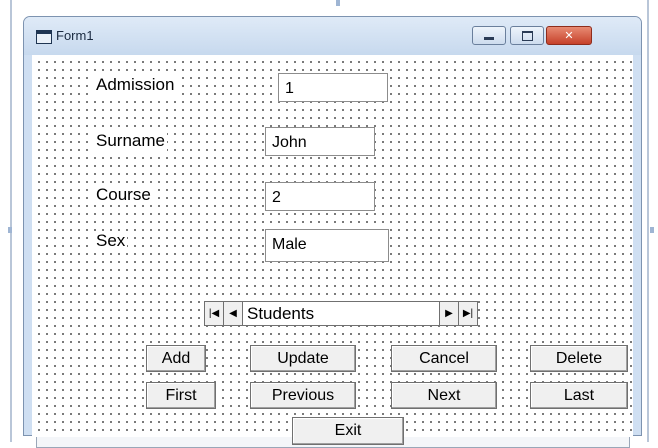 The width and height of the screenshot is (658, 448). I want to click on form-icon, so click(44, 37).